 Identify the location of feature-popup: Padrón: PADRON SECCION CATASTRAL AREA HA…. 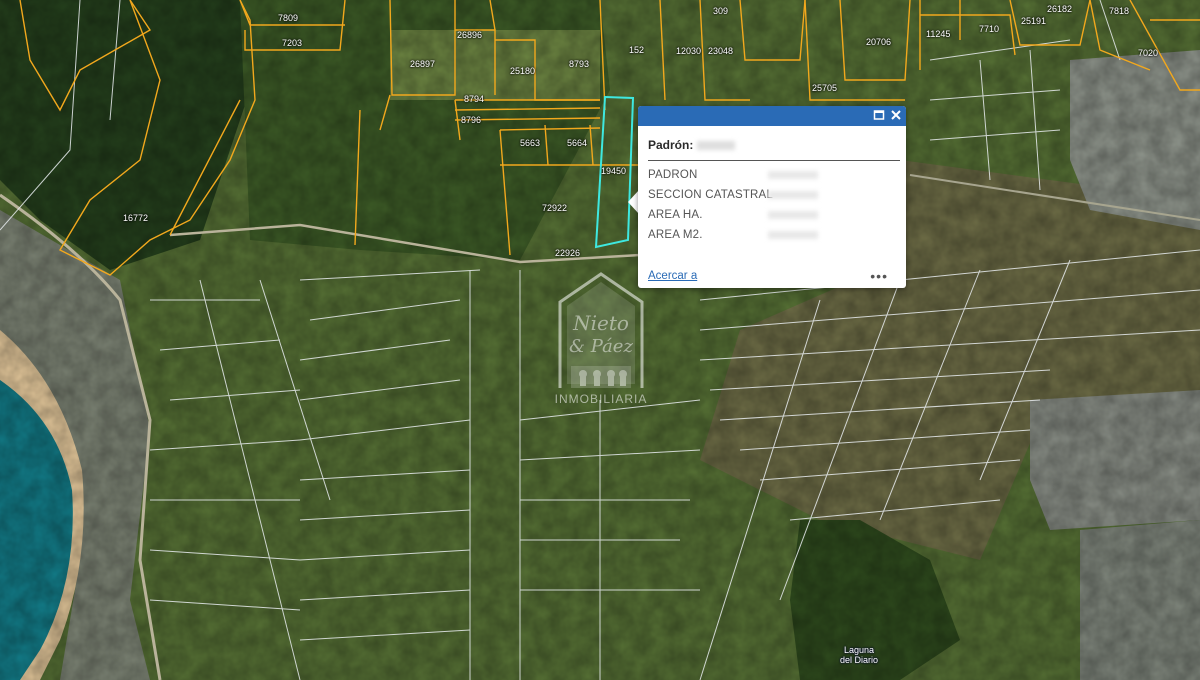
(772, 197).